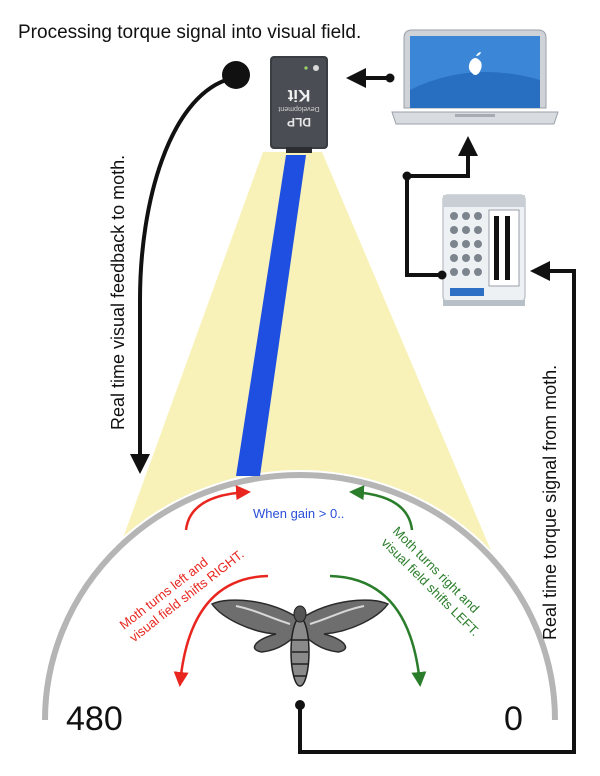  I want to click on scale-right-label: 0, so click(513, 719).